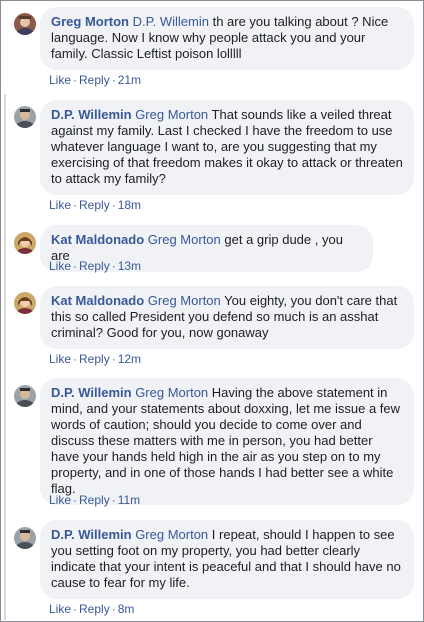 The image size is (424, 622). I want to click on comment-author: Greg Morton, so click(90, 21).